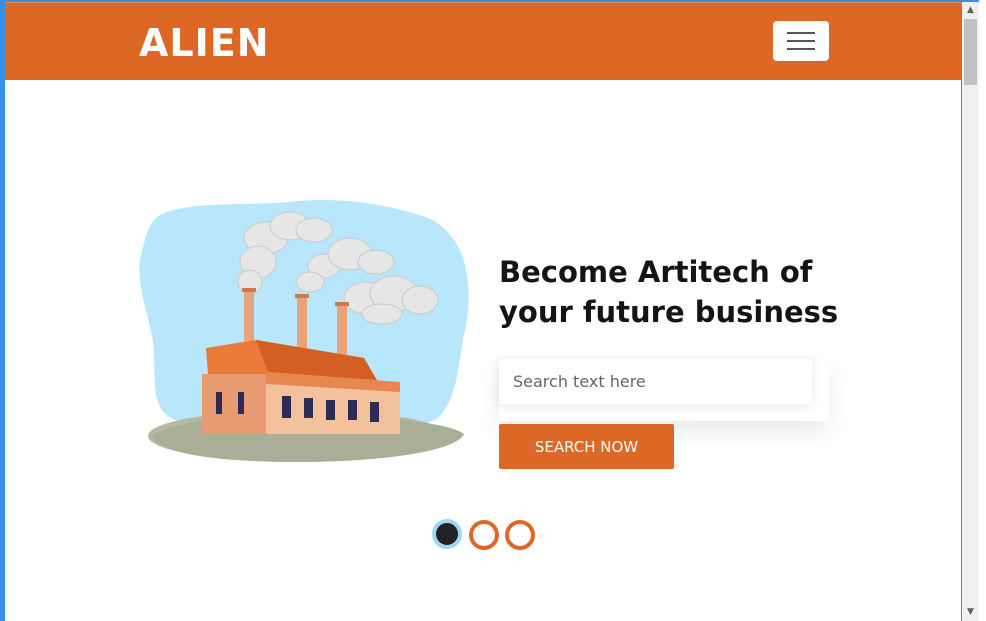  I want to click on window-edge, so click(982, 310).